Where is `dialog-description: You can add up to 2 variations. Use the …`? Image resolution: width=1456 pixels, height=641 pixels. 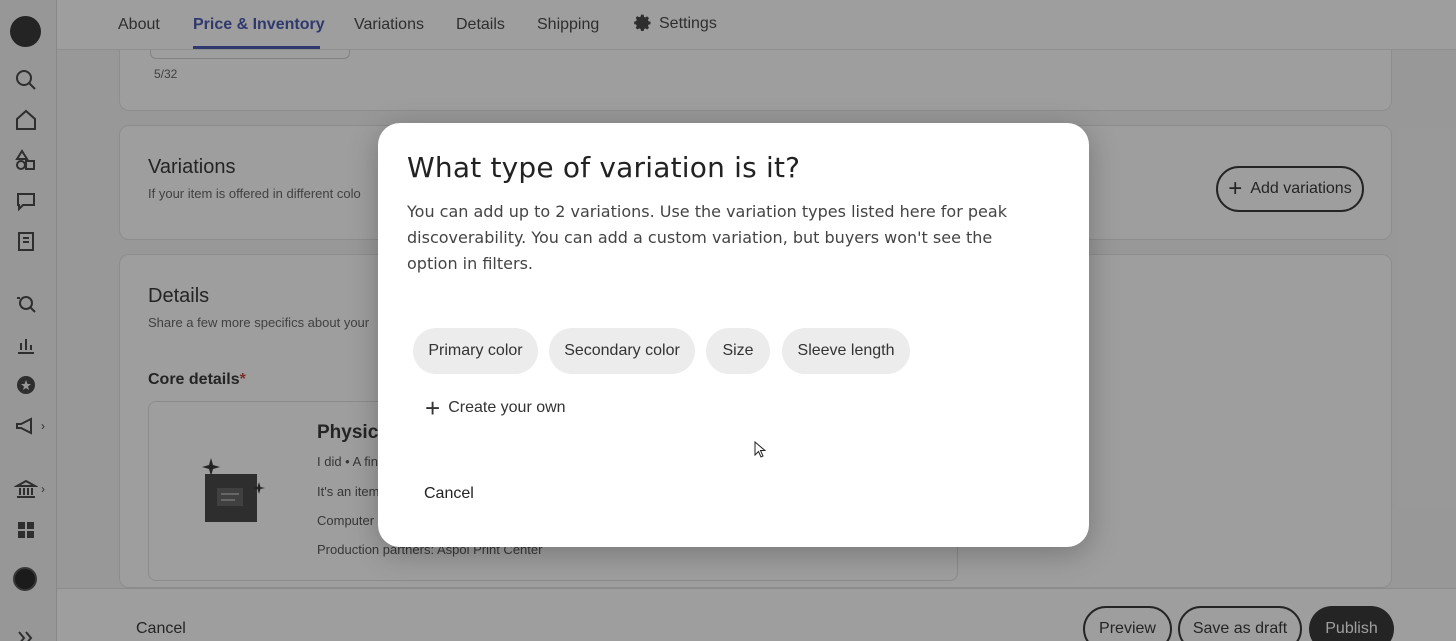 dialog-description: You can add up to 2 variations. Use the … is located at coordinates (707, 237).